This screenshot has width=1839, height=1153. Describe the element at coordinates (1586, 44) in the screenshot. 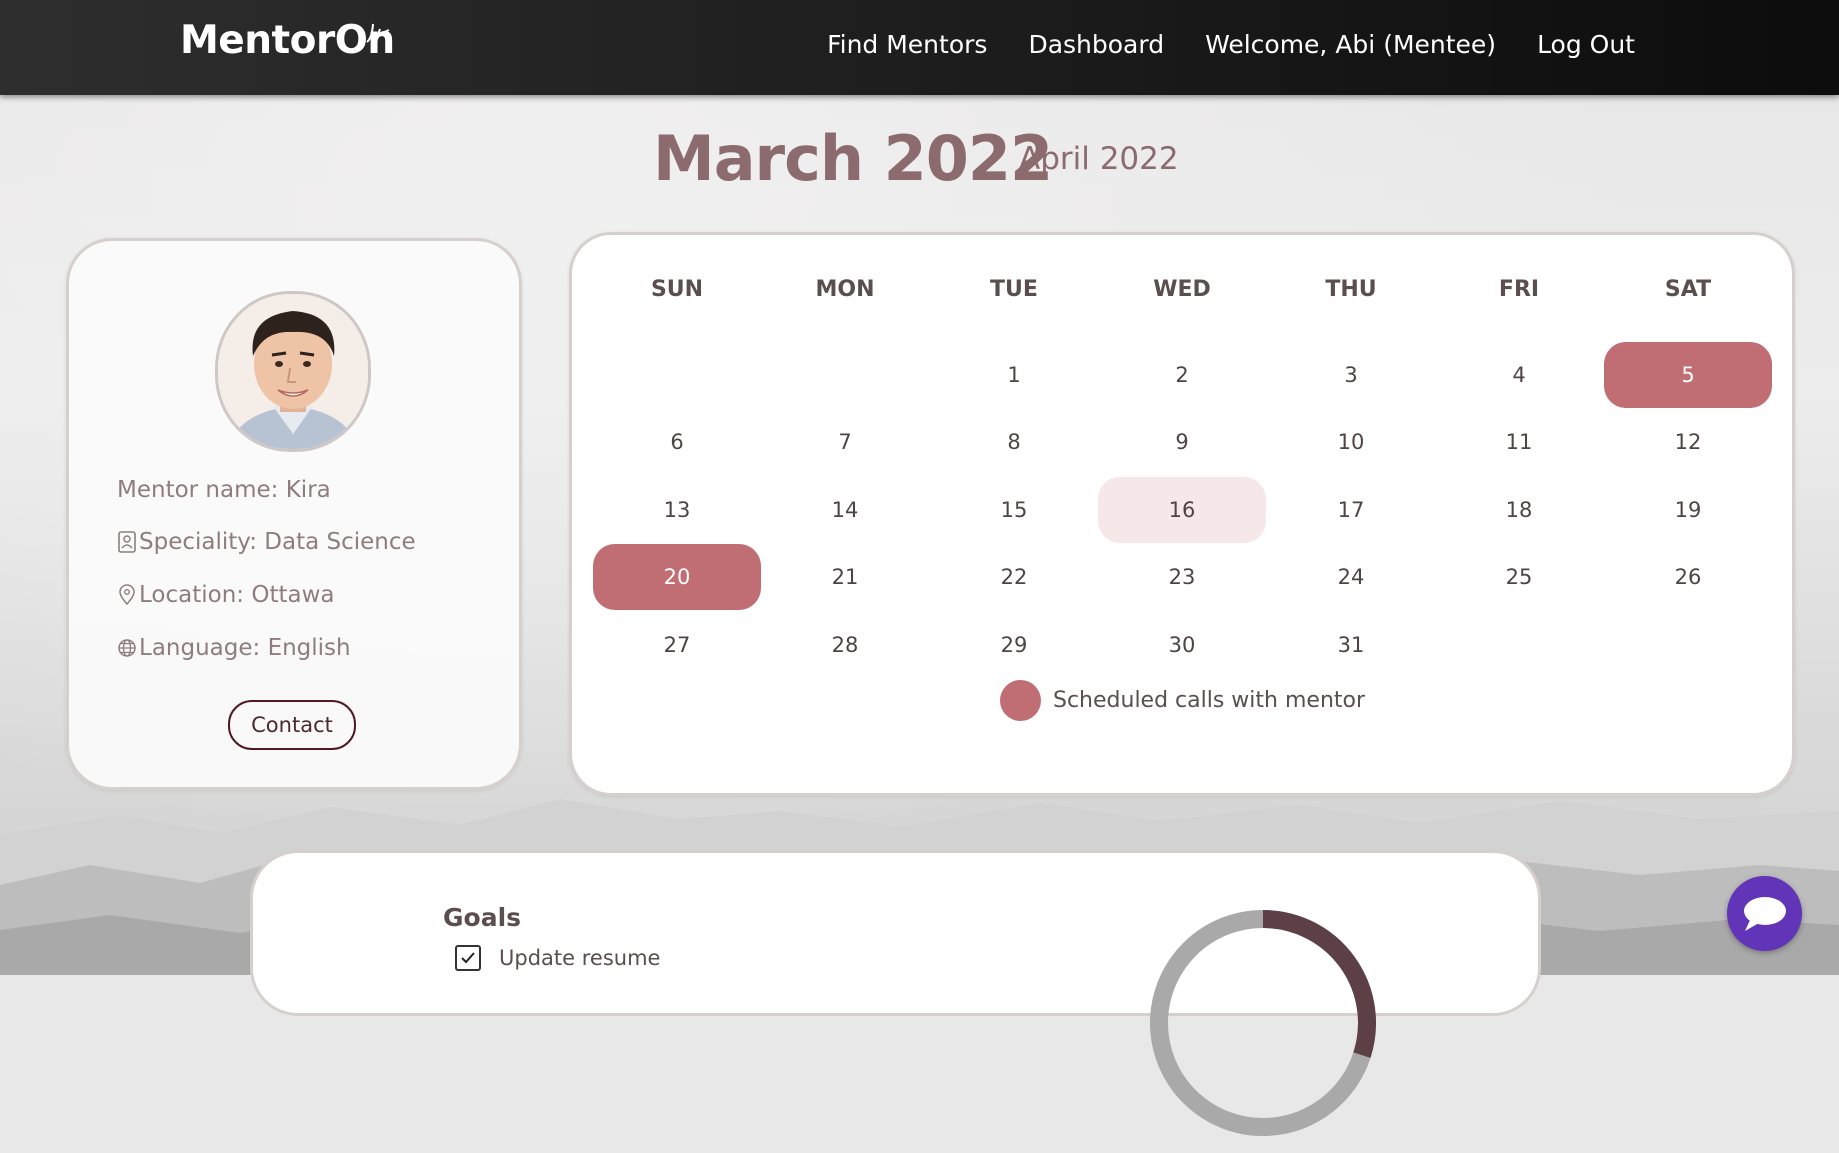

I see `nav-log-out: Log Out` at that location.